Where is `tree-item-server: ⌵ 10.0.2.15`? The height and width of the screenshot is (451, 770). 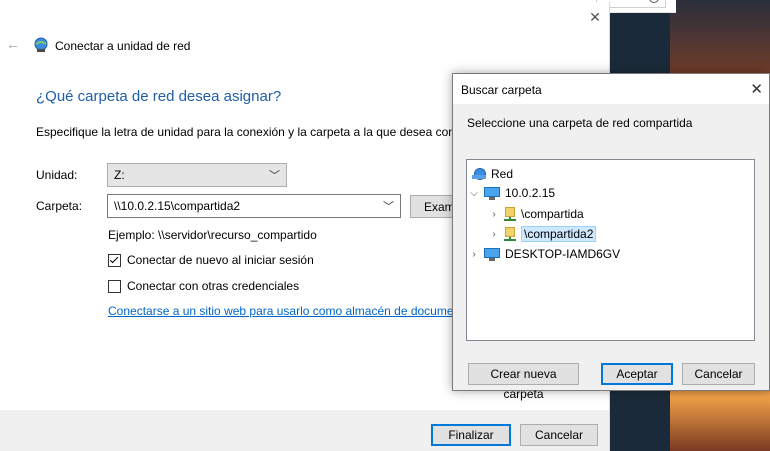
tree-item-server: ⌵ 10.0.2.15 is located at coordinates (512, 193).